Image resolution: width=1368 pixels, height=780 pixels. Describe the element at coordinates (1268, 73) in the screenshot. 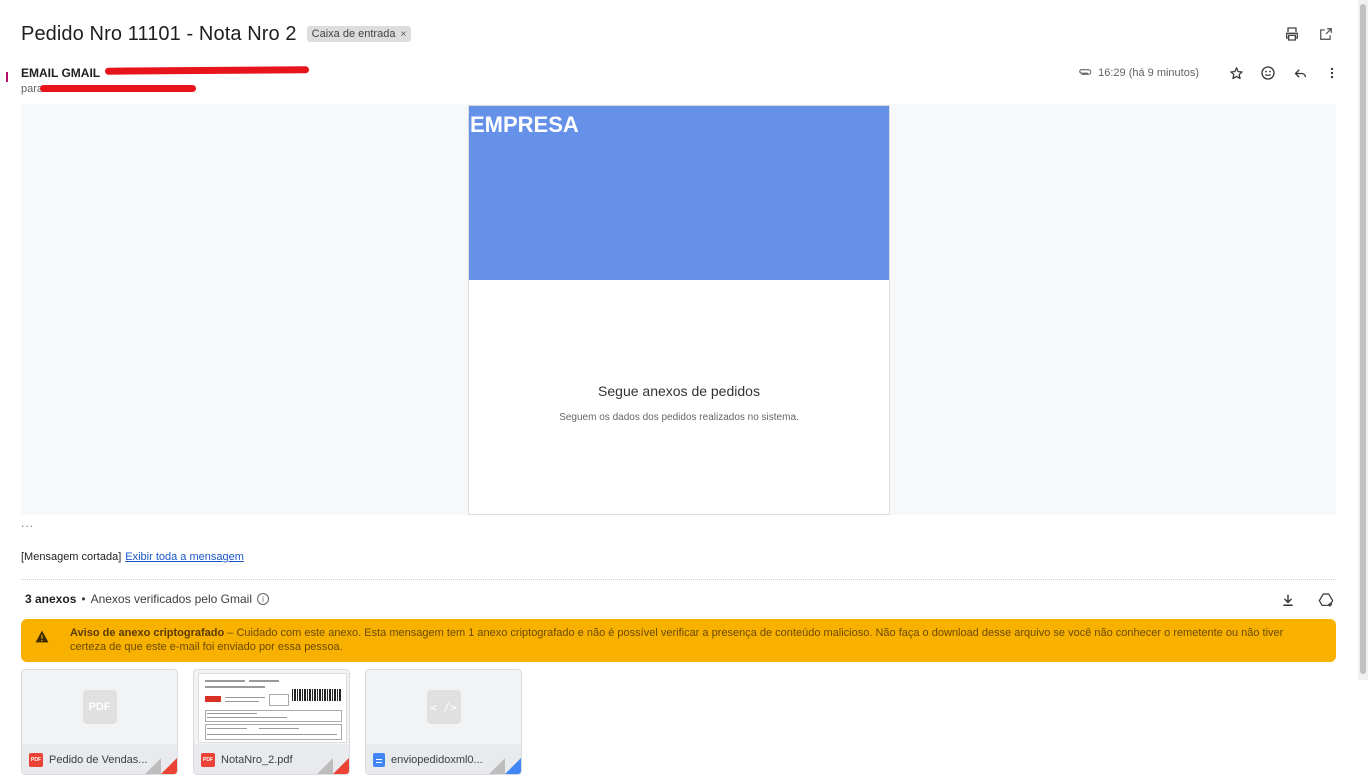

I see `emoji-icon` at that location.